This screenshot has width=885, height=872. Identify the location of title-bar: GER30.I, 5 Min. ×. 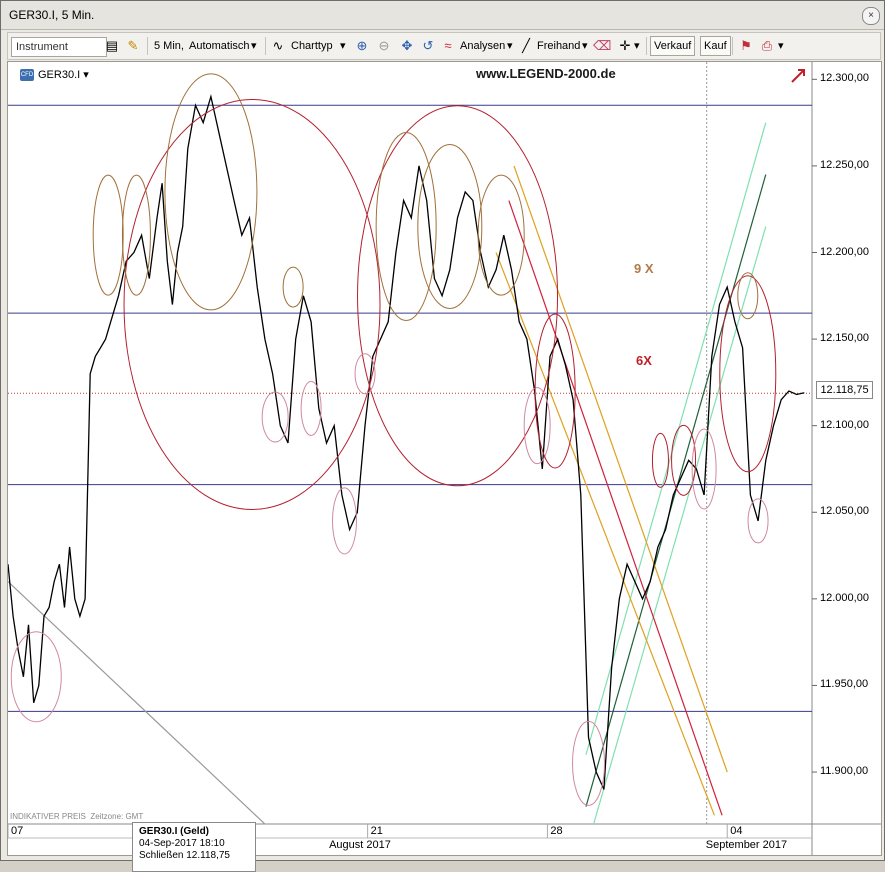
(442, 15).